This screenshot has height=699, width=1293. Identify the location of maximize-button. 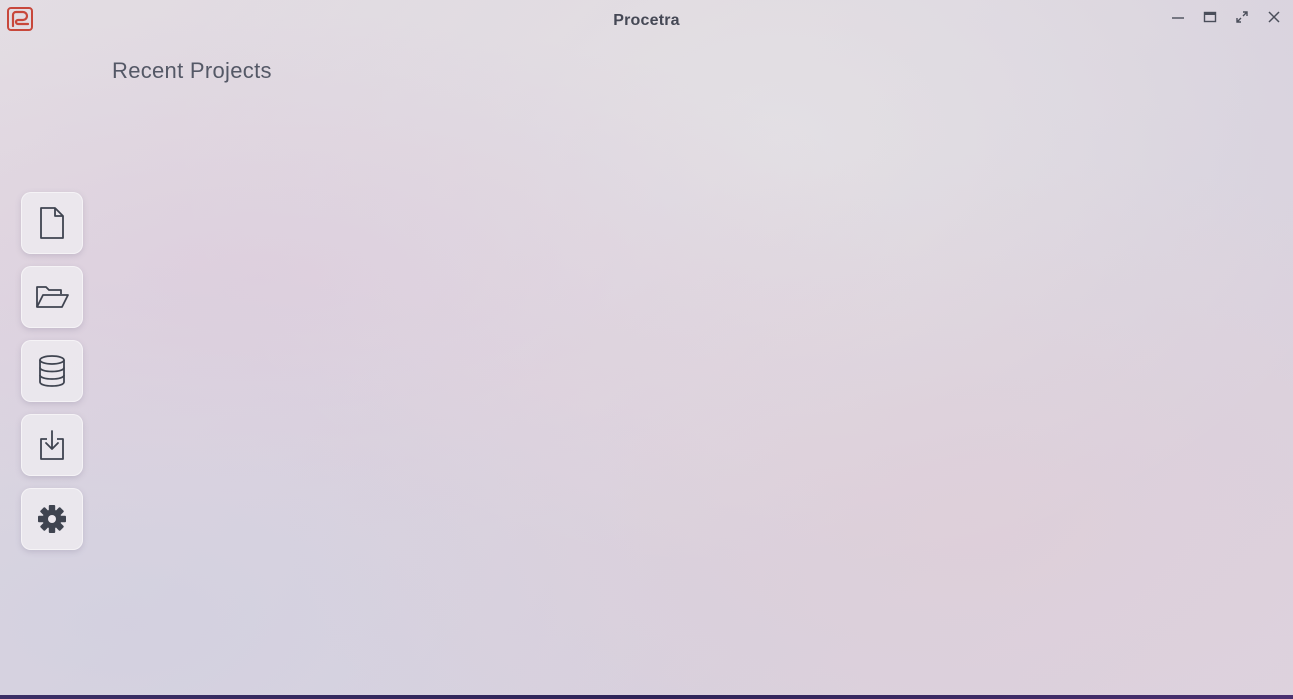
(1242, 17).